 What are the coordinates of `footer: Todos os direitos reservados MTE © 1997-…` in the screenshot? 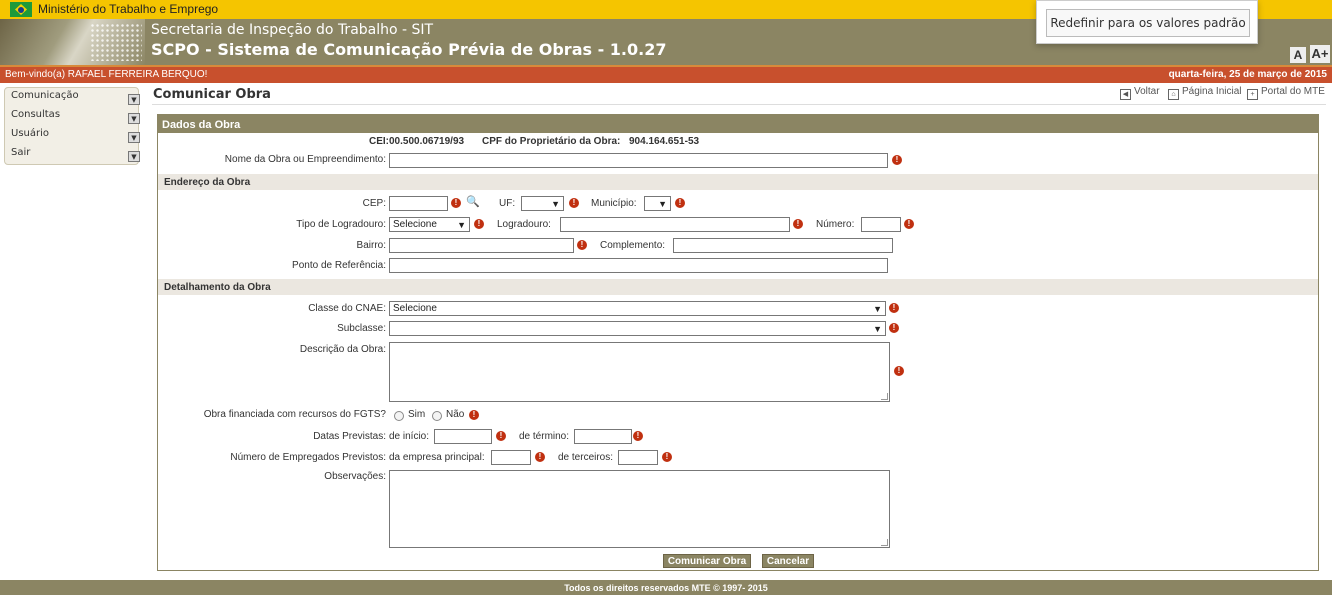 It's located at (666, 587).